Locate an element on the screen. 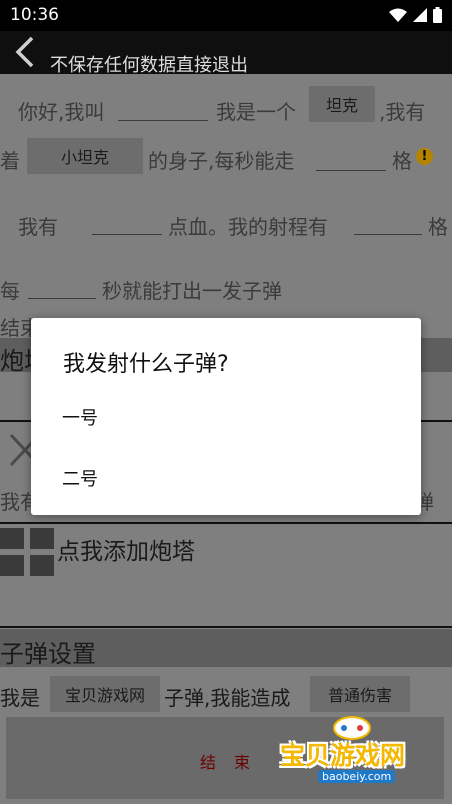 This screenshot has height=804, width=452. speed-prefix: 的身子,每秒能走 is located at coordinates (221, 161).